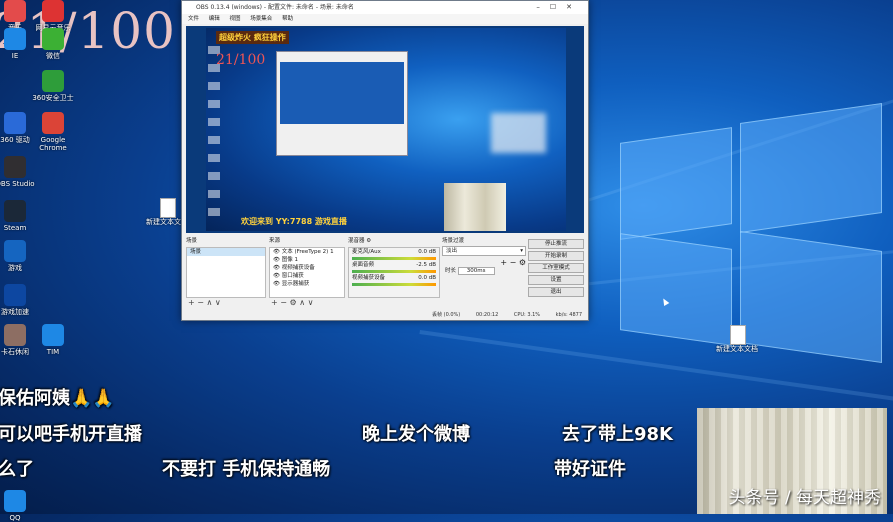  What do you see at coordinates (252, 37) in the screenshot?
I see `preview-title-badge: 超级炸火 疯狂操作` at bounding box center [252, 37].